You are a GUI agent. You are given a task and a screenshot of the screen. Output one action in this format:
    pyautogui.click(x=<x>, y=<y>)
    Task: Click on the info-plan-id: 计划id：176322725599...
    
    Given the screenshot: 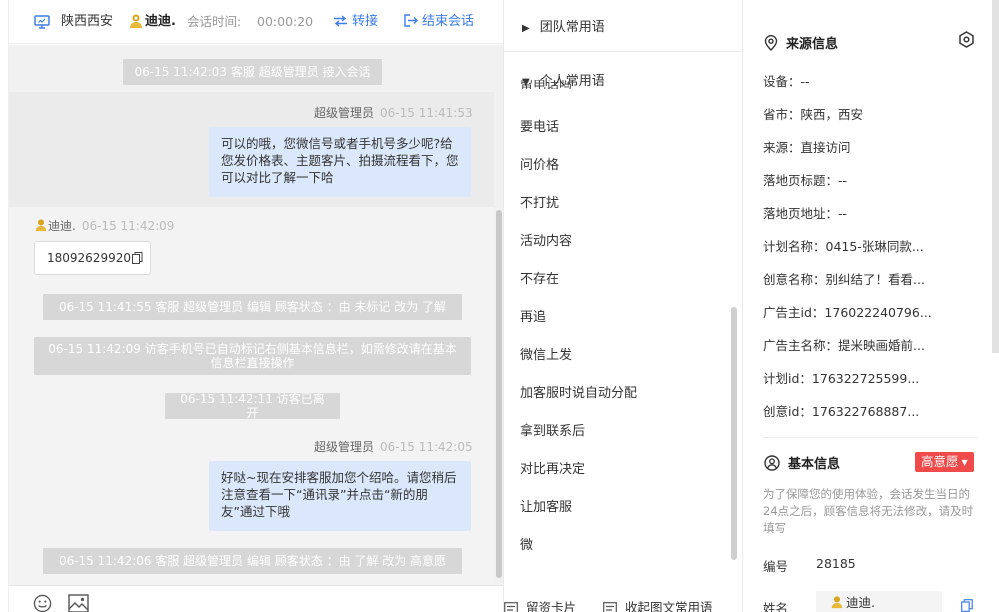 What is the action you would take?
    pyautogui.click(x=841, y=378)
    